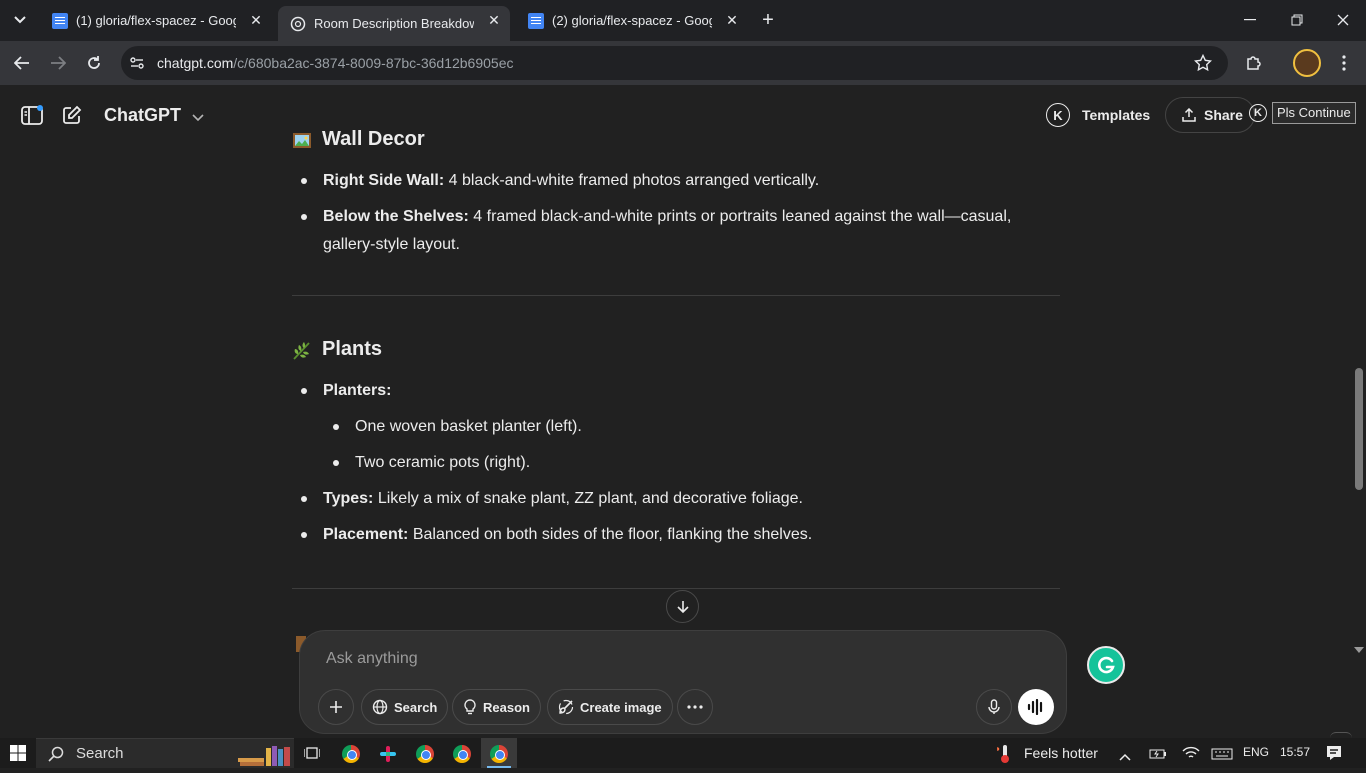 This screenshot has width=1366, height=773. Describe the element at coordinates (58, 63) in the screenshot. I see `forward-arrow-icon` at that location.